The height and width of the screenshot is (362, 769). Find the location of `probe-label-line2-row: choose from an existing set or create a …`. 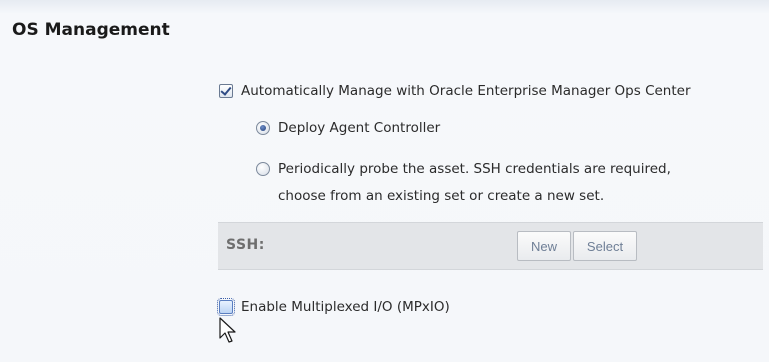

probe-label-line2-row: choose from an existing set or create a … is located at coordinates (441, 196).